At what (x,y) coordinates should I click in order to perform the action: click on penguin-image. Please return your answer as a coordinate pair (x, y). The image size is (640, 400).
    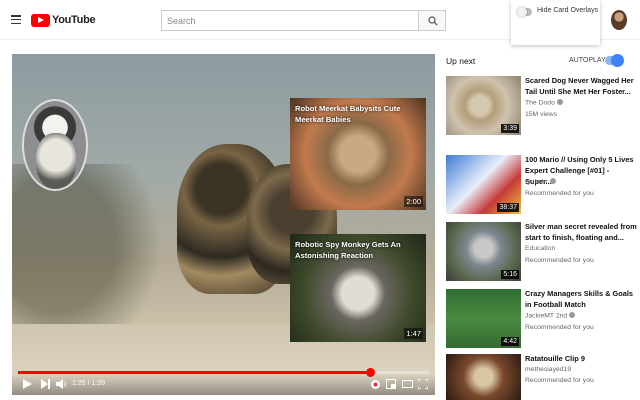
    Looking at the image, I should click on (56, 161).